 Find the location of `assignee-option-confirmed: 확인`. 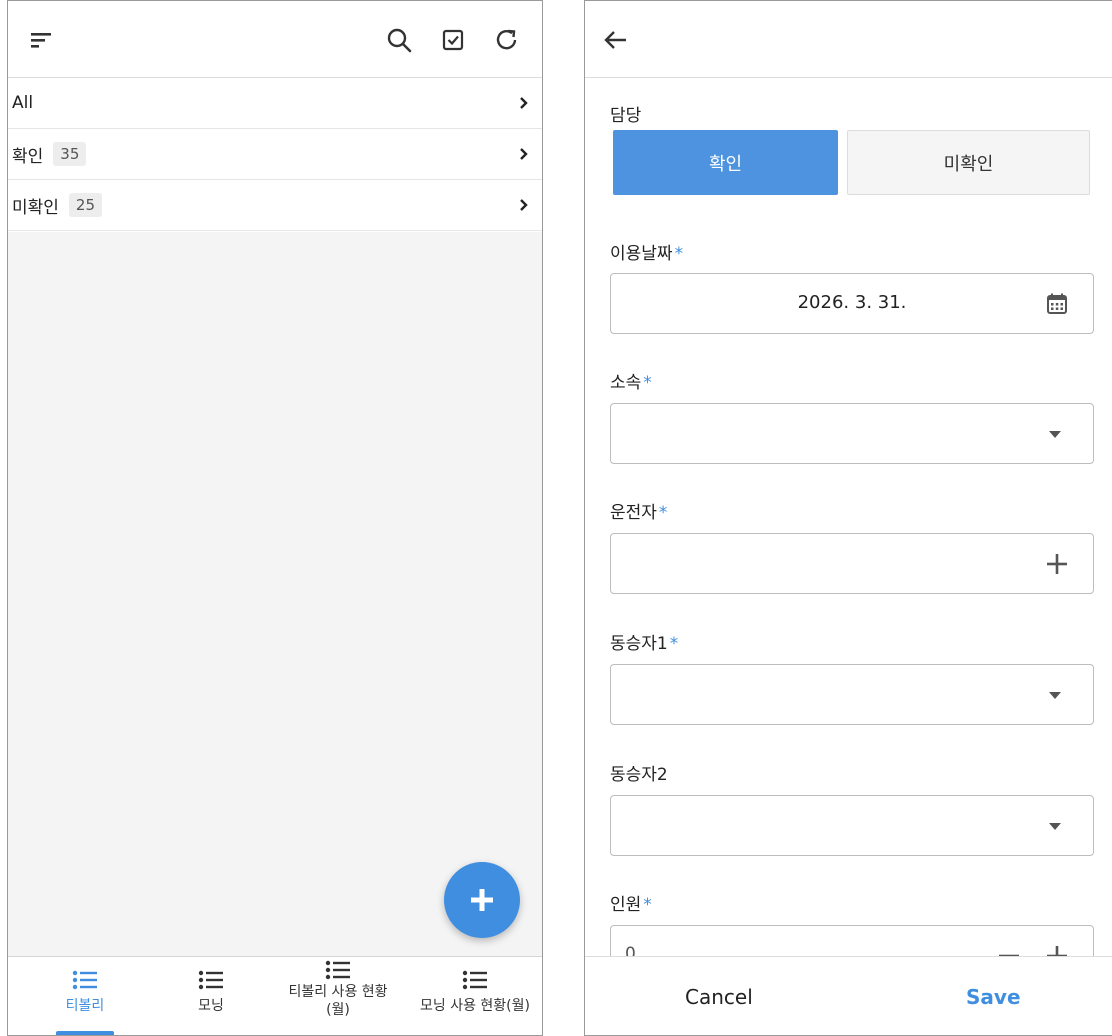

assignee-option-confirmed: 확인 is located at coordinates (725, 162).